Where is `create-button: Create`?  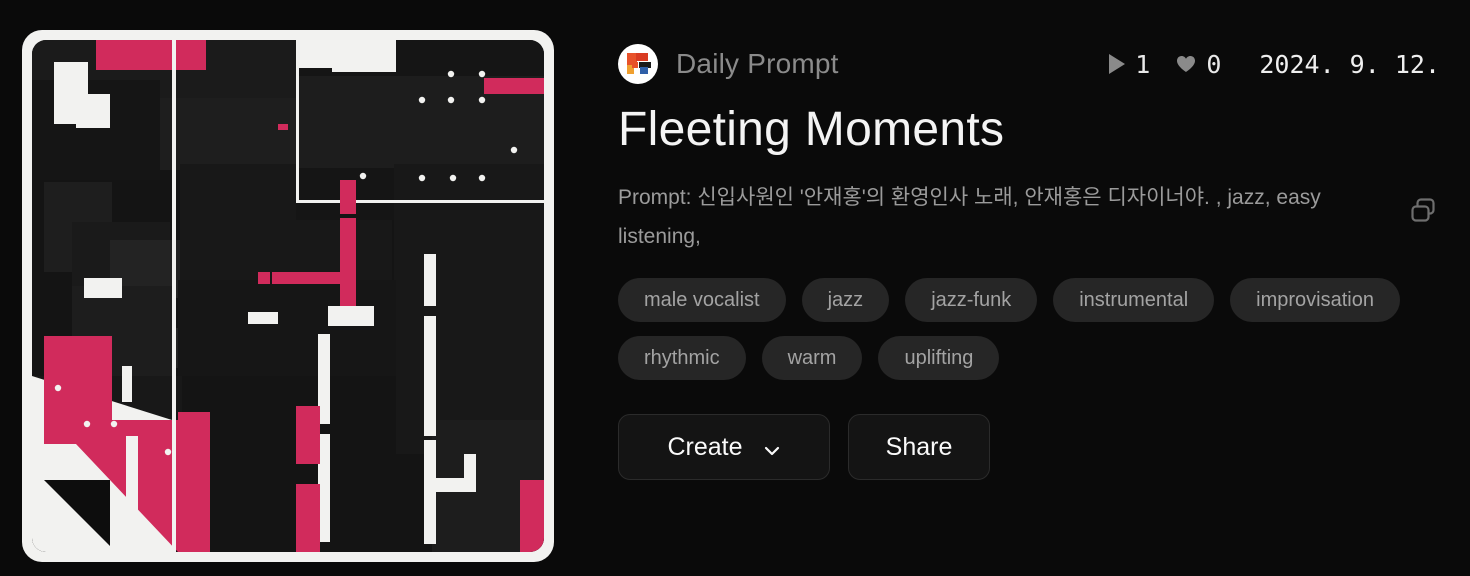 create-button: Create is located at coordinates (724, 447).